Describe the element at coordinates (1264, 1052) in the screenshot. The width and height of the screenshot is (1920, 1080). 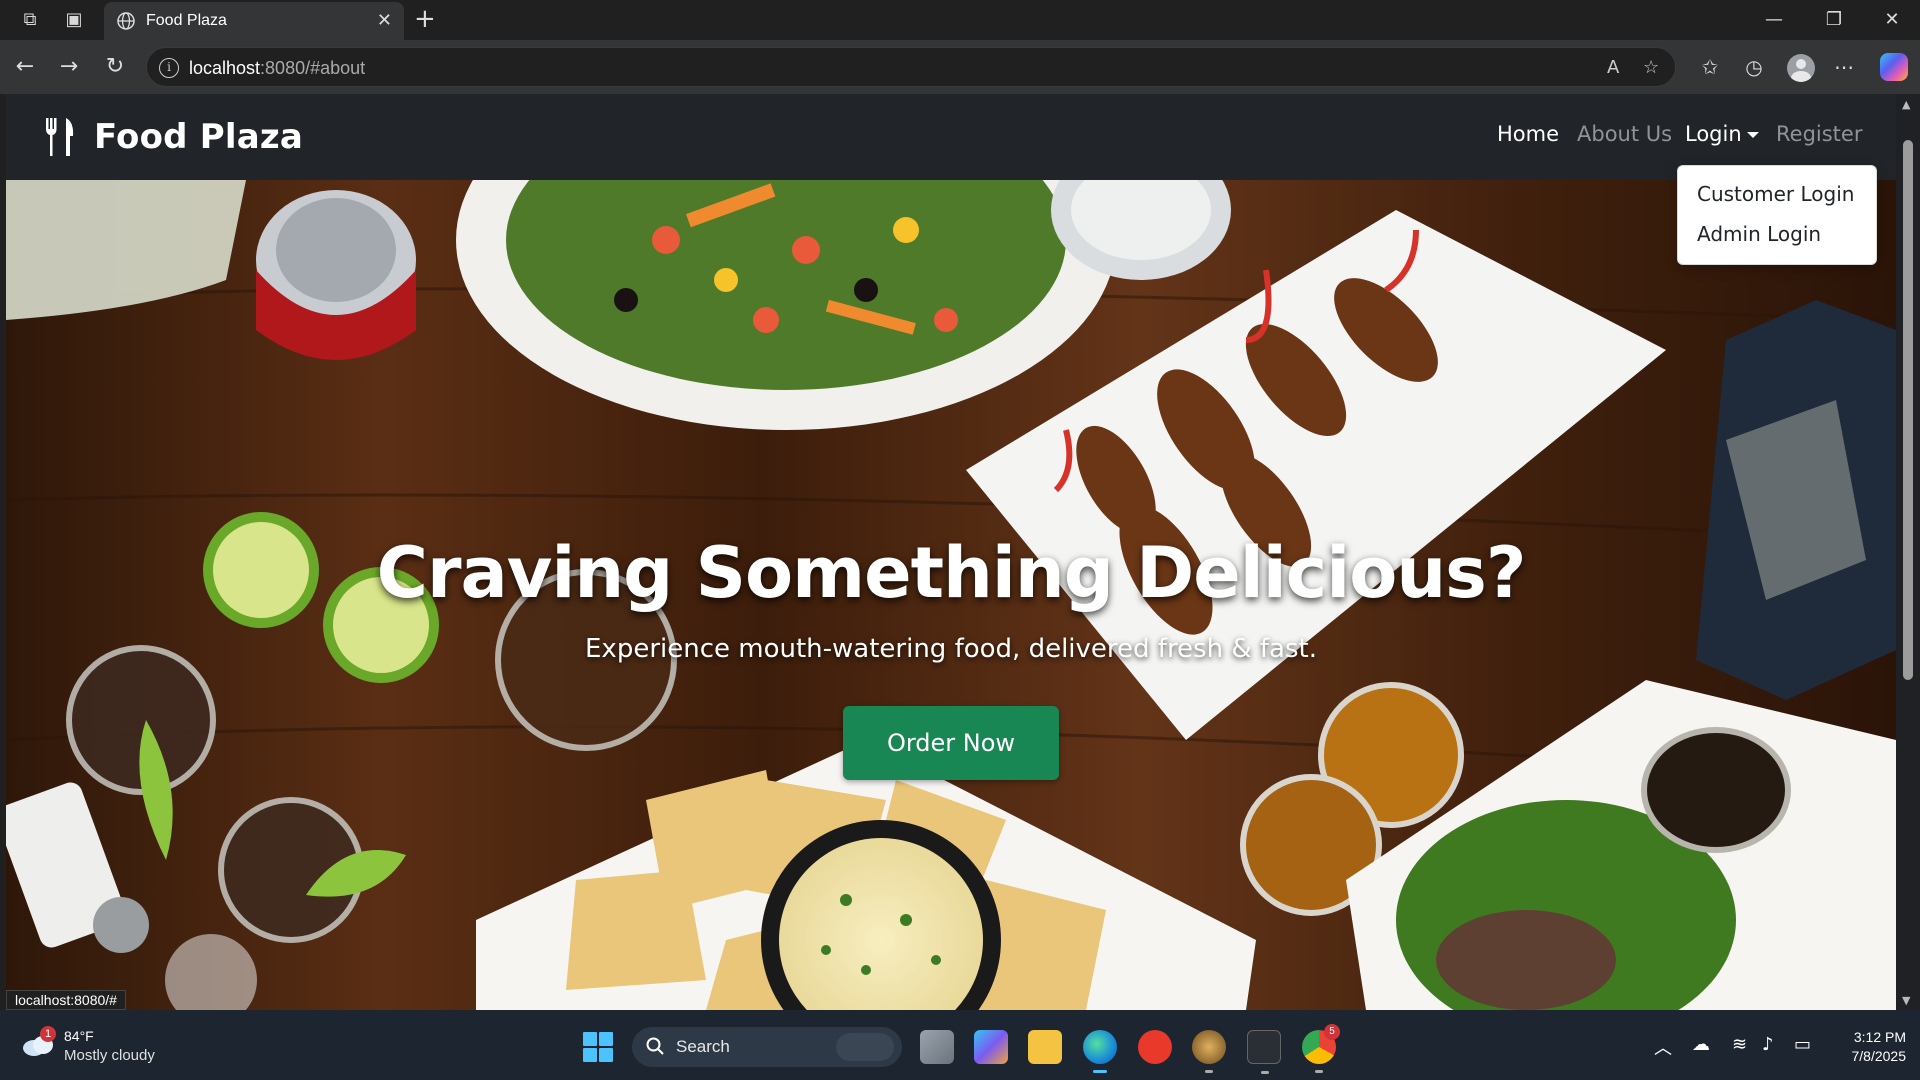
I see `terminal-icon` at that location.